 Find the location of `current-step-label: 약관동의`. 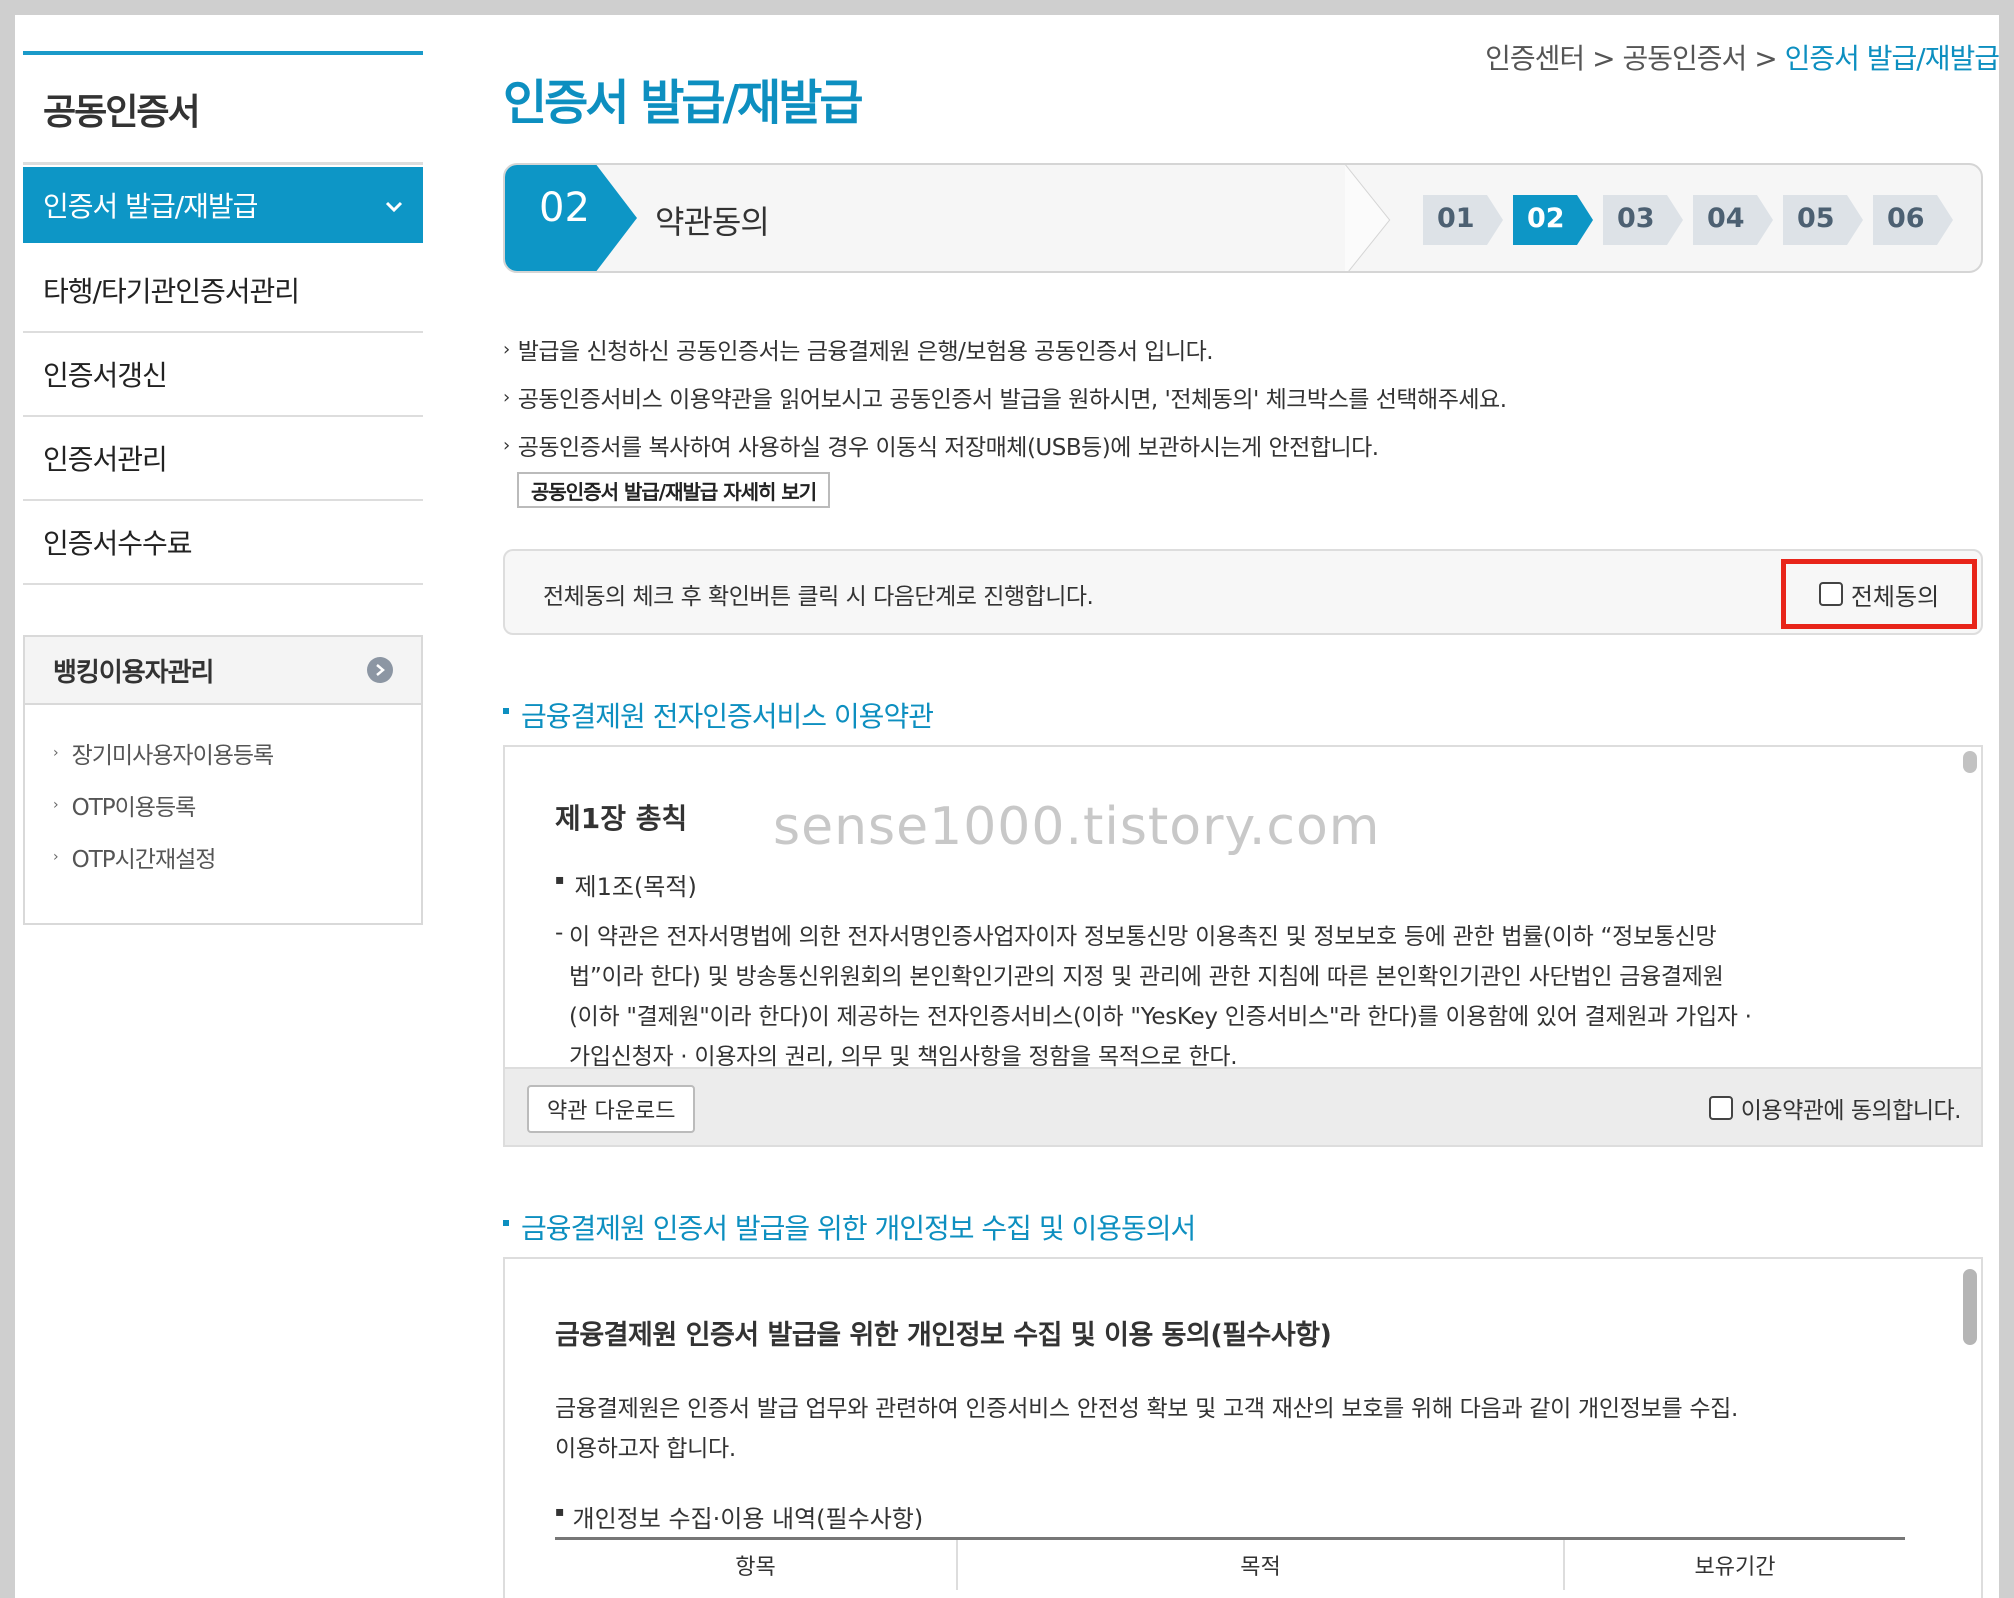

current-step-label: 약관동의 is located at coordinates (712, 222).